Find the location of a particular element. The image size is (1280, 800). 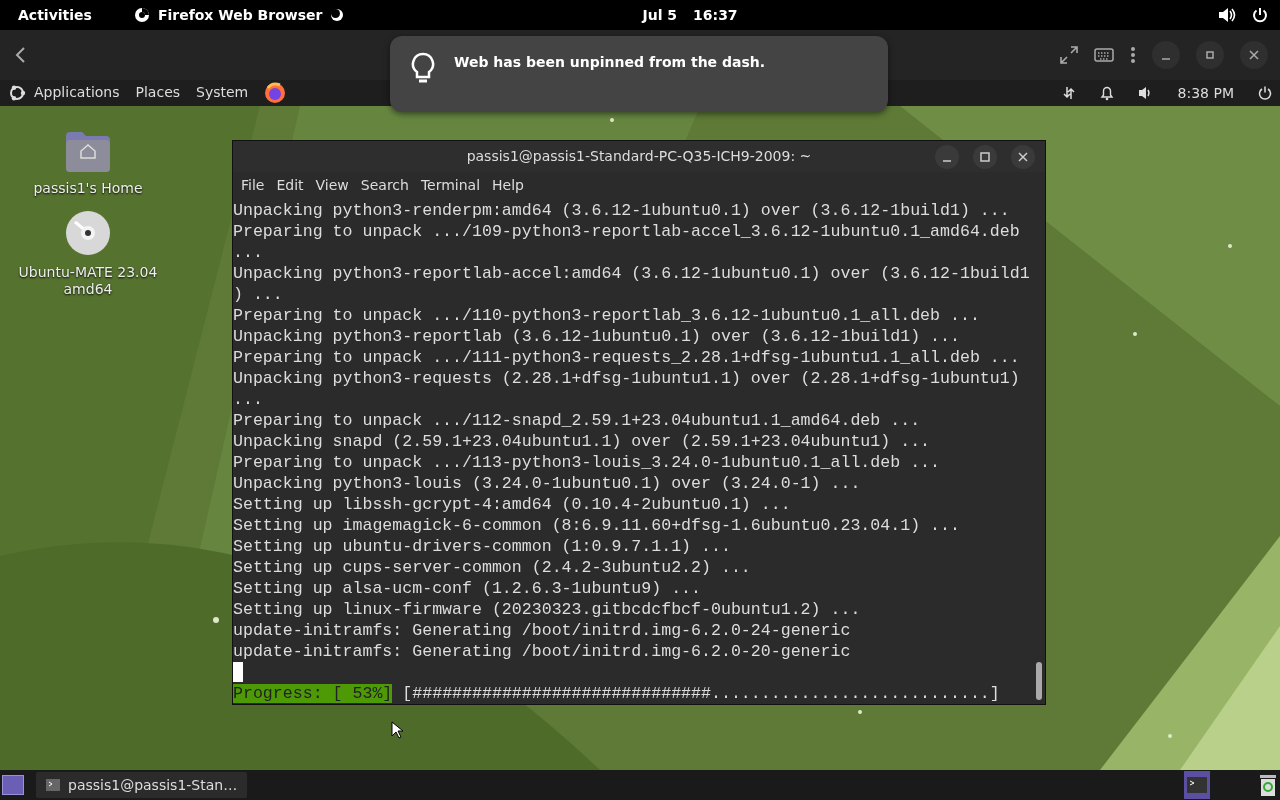

menu-item: Edit is located at coordinates (290, 185).